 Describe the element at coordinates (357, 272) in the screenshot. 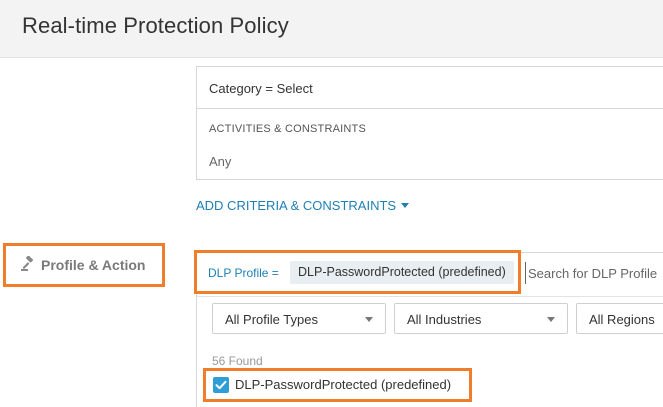

I see `dlp-profile-highlight` at that location.